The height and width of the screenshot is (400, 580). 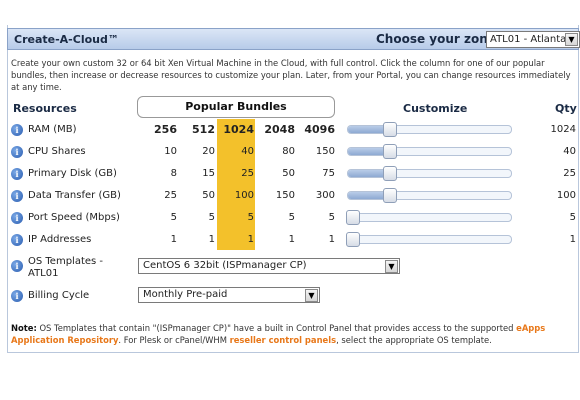 I want to click on bundle-value-cell: 4096, so click(x=316, y=129).